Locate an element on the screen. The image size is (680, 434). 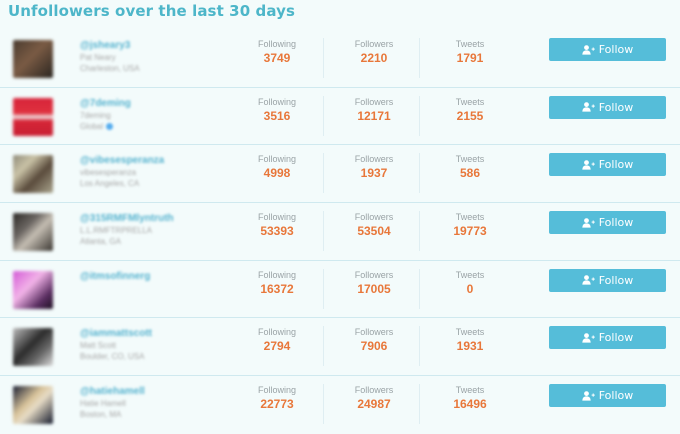
followers-stat: Followers 12171 is located at coordinates (373, 115).